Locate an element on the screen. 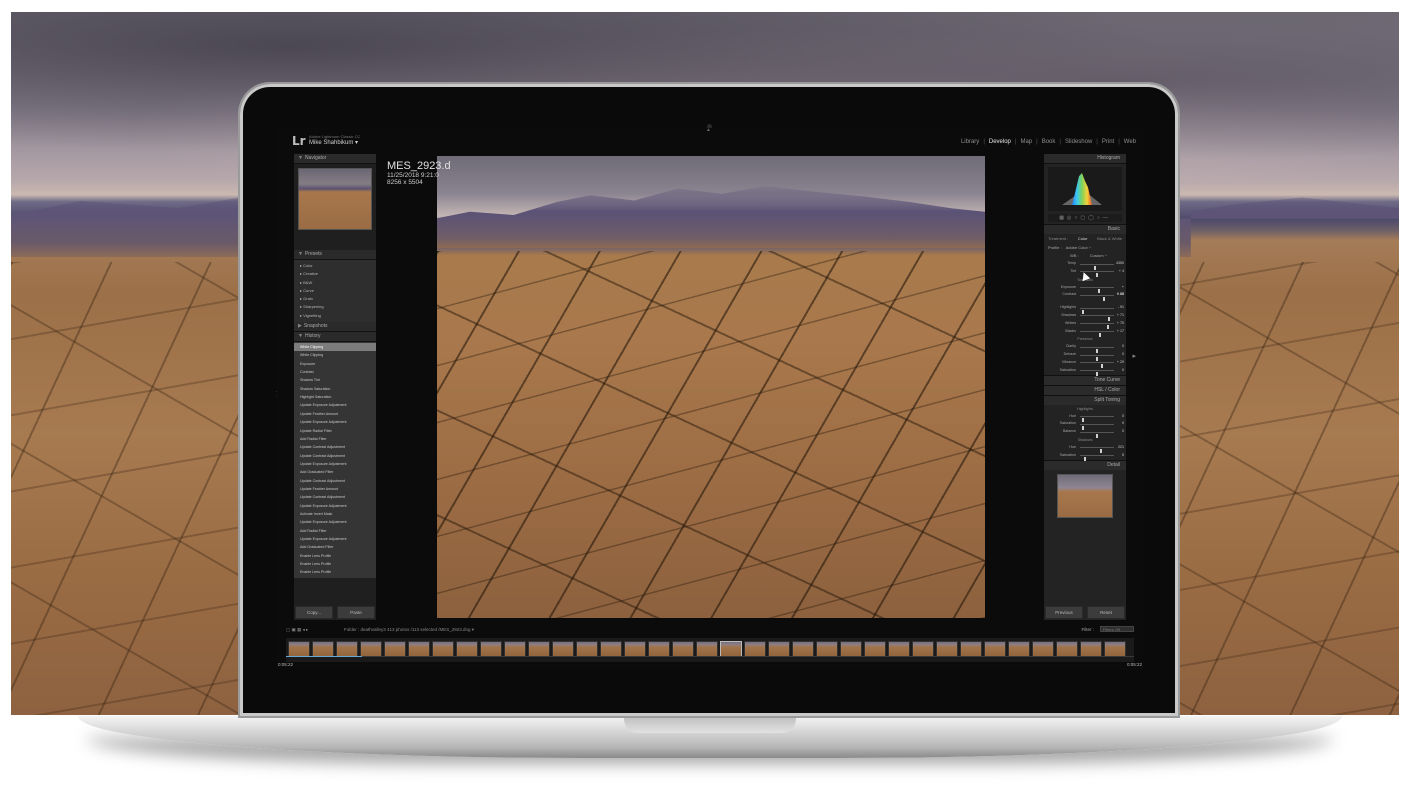 Image resolution: width=1409 pixels, height=791 pixels. develop-tool-strip: ▦◎○▢◯○— is located at coordinates (1085, 218).